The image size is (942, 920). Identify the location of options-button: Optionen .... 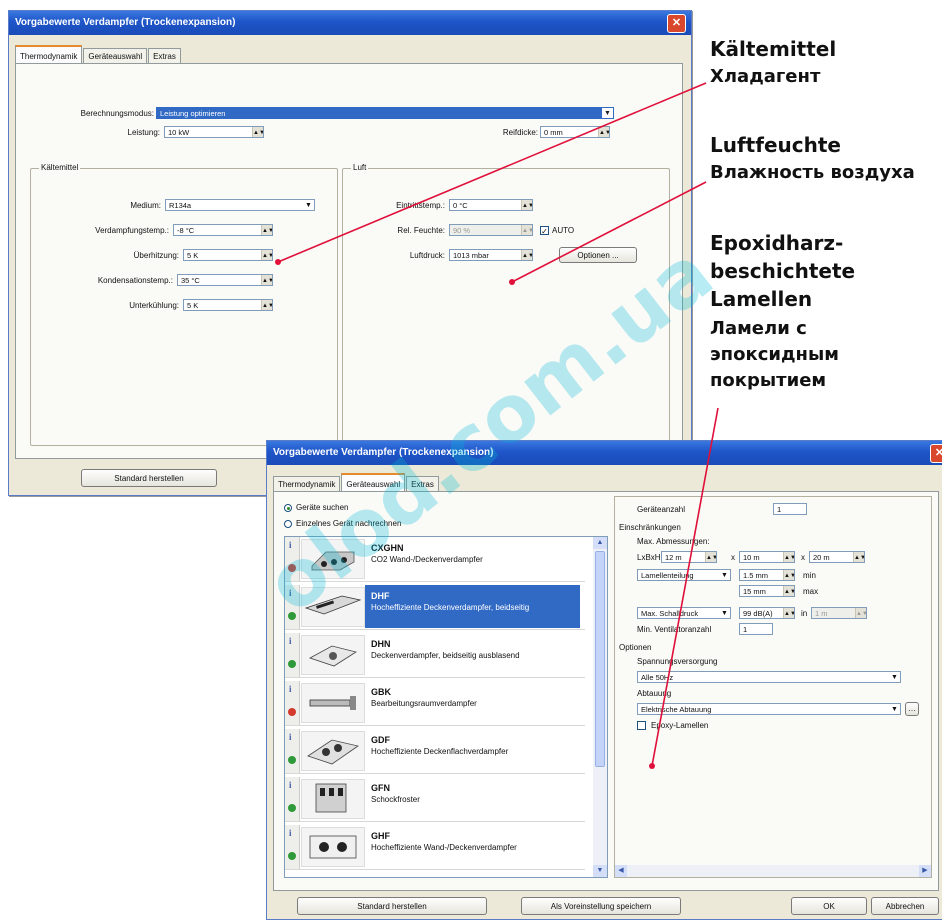
(598, 255).